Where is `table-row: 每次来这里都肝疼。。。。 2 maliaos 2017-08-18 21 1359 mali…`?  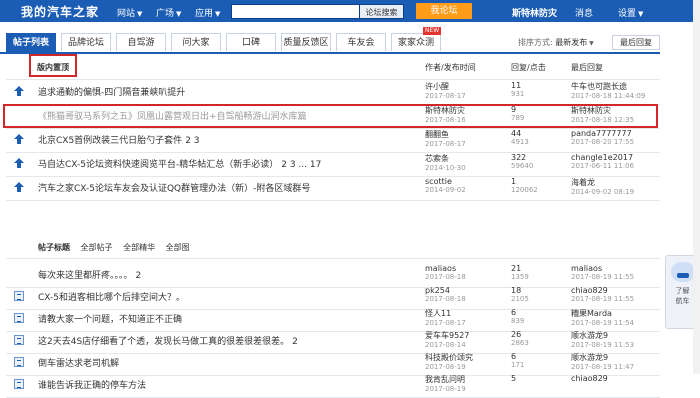
table-row: 每次来这里都肝疼。。。。 2 maliaos 2017-08-18 21 1359 mali… is located at coordinates (333, 275).